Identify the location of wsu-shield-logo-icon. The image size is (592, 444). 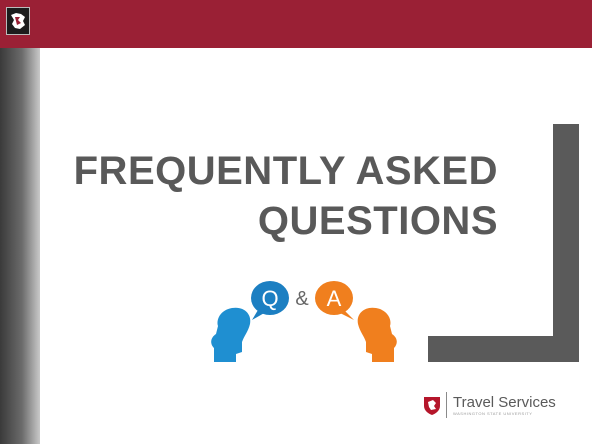
(432, 406).